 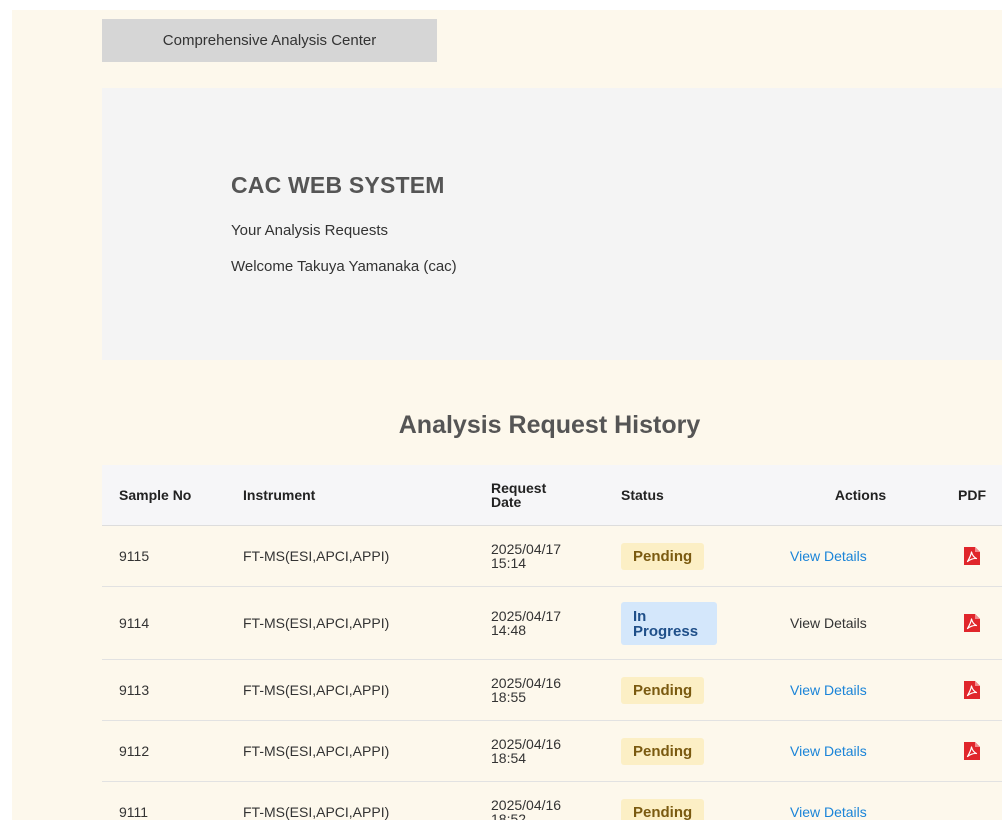 I want to click on site-link-button: Comprehensive Analysis Center, so click(x=269, y=40).